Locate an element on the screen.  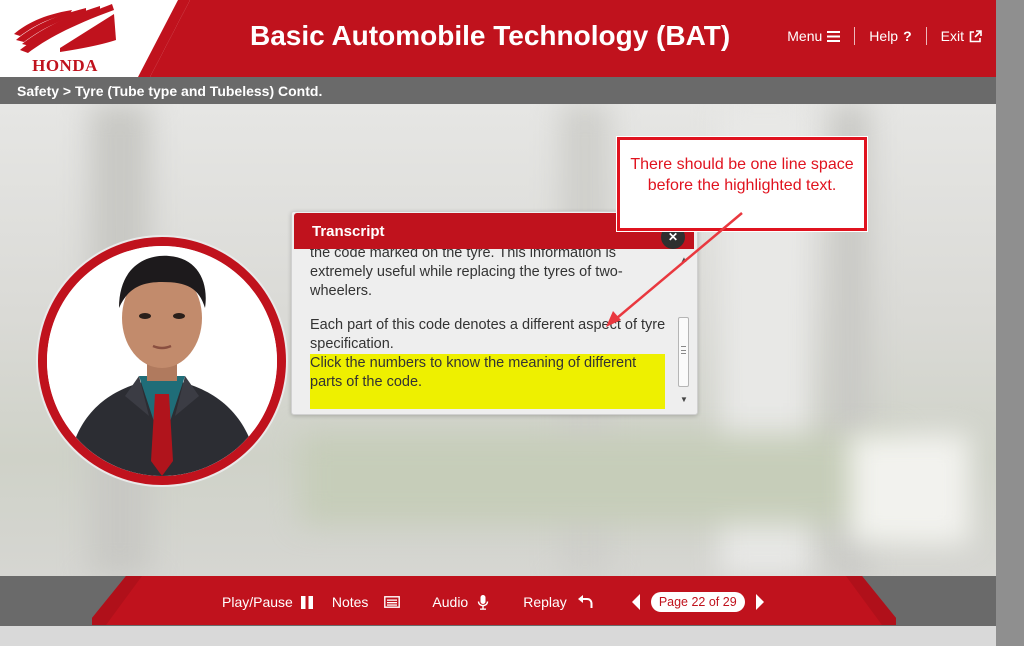
presenter-illustration is located at coordinates (162, 361).